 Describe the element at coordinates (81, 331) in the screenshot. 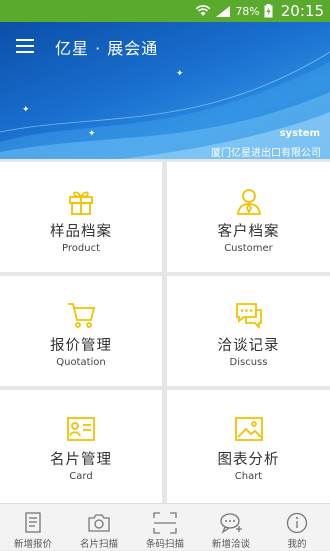

I see `tile-quotation: 报价管理 Quotation` at that location.